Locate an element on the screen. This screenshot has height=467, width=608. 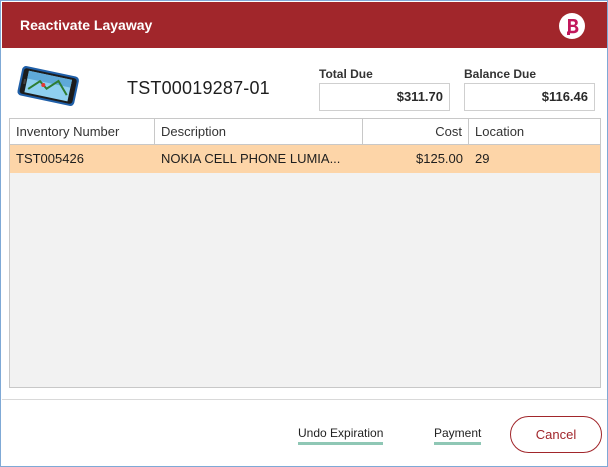
cell-cost: $125.00 is located at coordinates (439, 158).